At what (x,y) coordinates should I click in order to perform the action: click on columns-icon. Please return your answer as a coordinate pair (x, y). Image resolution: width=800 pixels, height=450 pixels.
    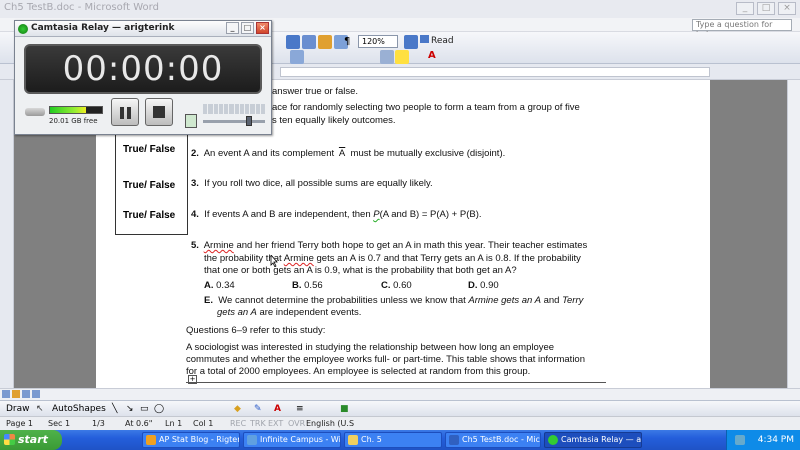
    Looking at the image, I should click on (309, 42).